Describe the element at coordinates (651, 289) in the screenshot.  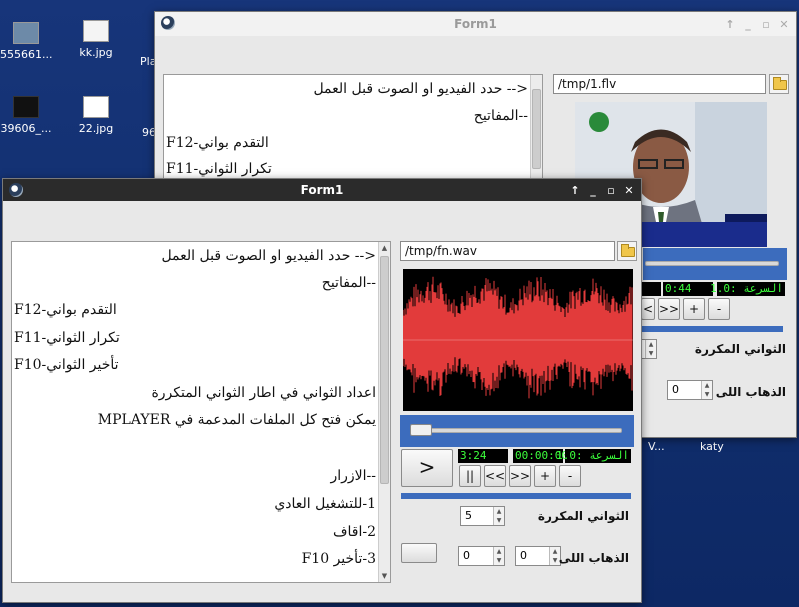
I see `duration-display-partial` at that location.